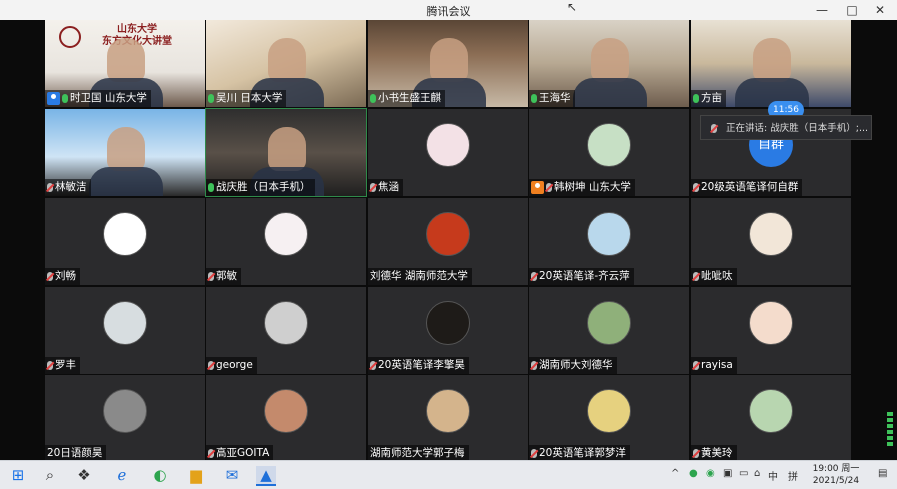  I want to click on participant-name: 时卫国 山东大学, so click(108, 98).